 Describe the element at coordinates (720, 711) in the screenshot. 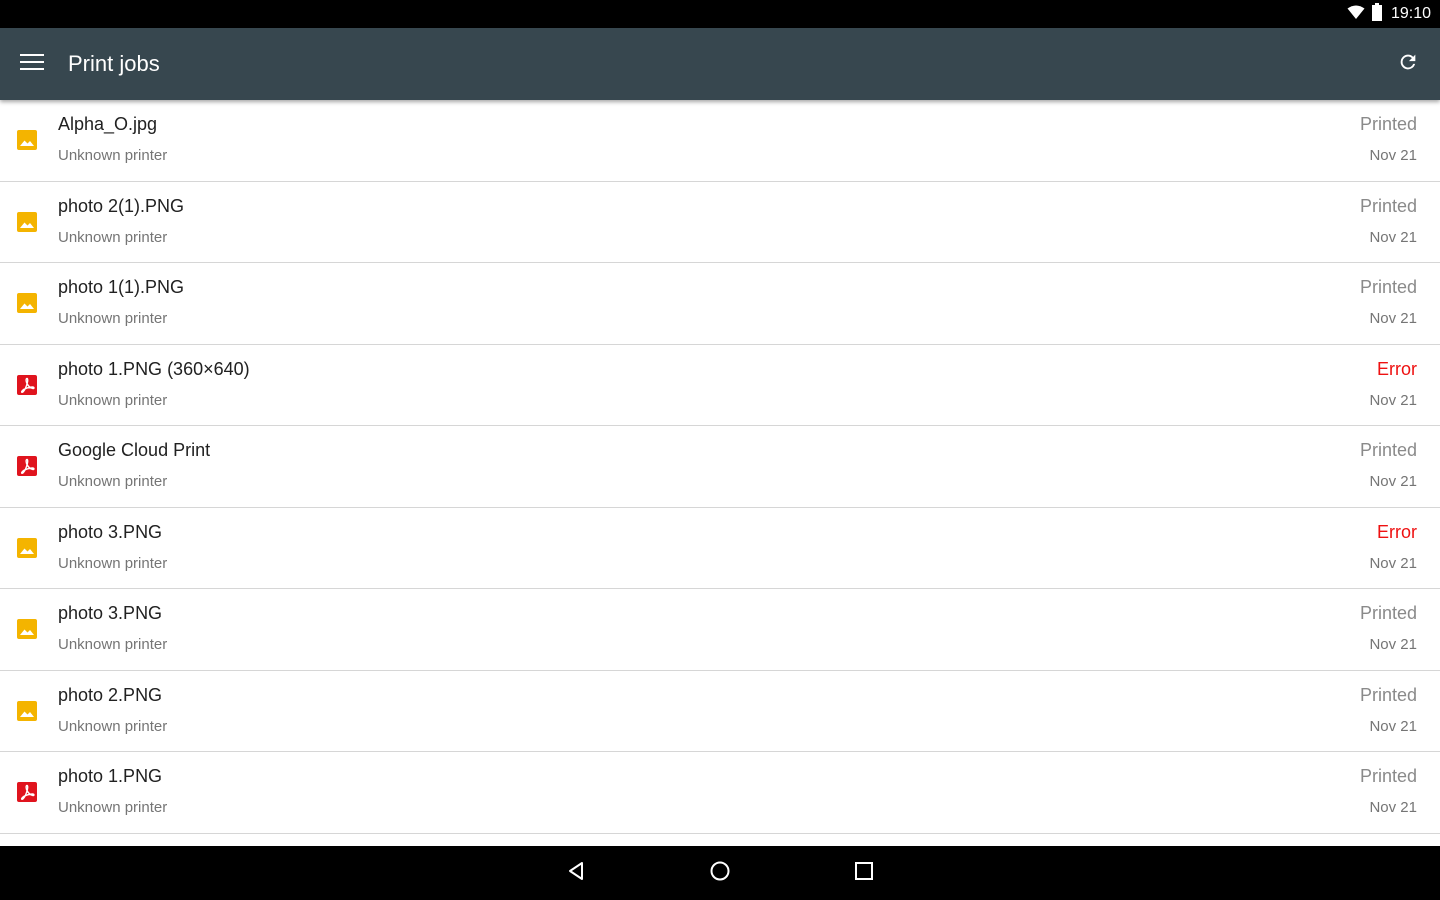

I see `job-row: photo 2.PNG Unknown printer Printed Nov 21` at that location.